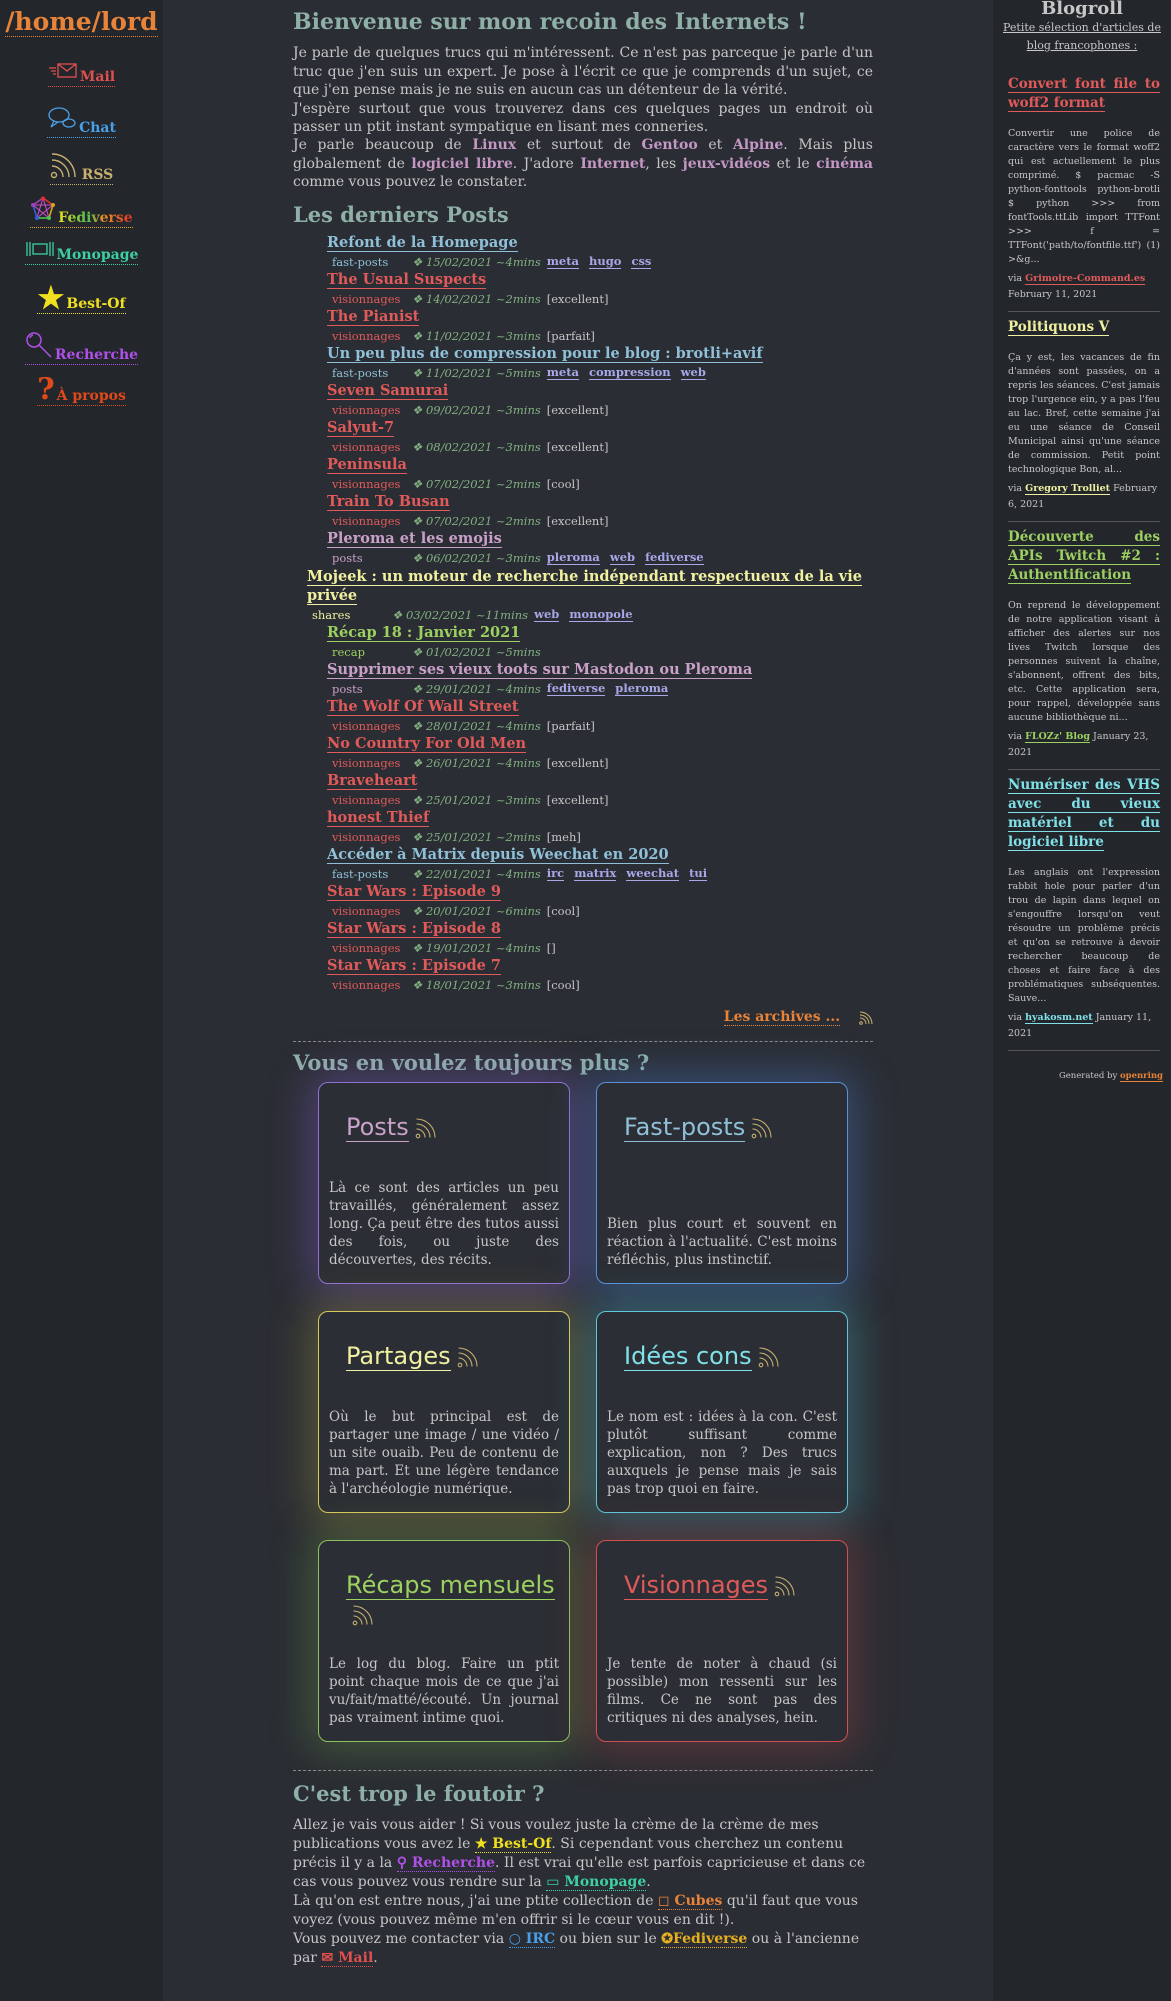 This screenshot has height=2001, width=1171. Describe the element at coordinates (398, 1357) in the screenshot. I see `card-title-link: Partages` at that location.